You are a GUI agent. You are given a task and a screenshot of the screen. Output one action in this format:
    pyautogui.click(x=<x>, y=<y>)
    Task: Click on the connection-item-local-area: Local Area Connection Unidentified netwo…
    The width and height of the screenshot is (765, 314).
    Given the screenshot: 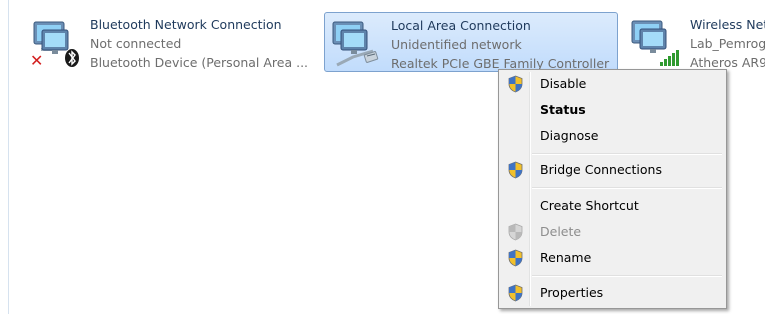 What is the action you would take?
    pyautogui.click(x=471, y=42)
    